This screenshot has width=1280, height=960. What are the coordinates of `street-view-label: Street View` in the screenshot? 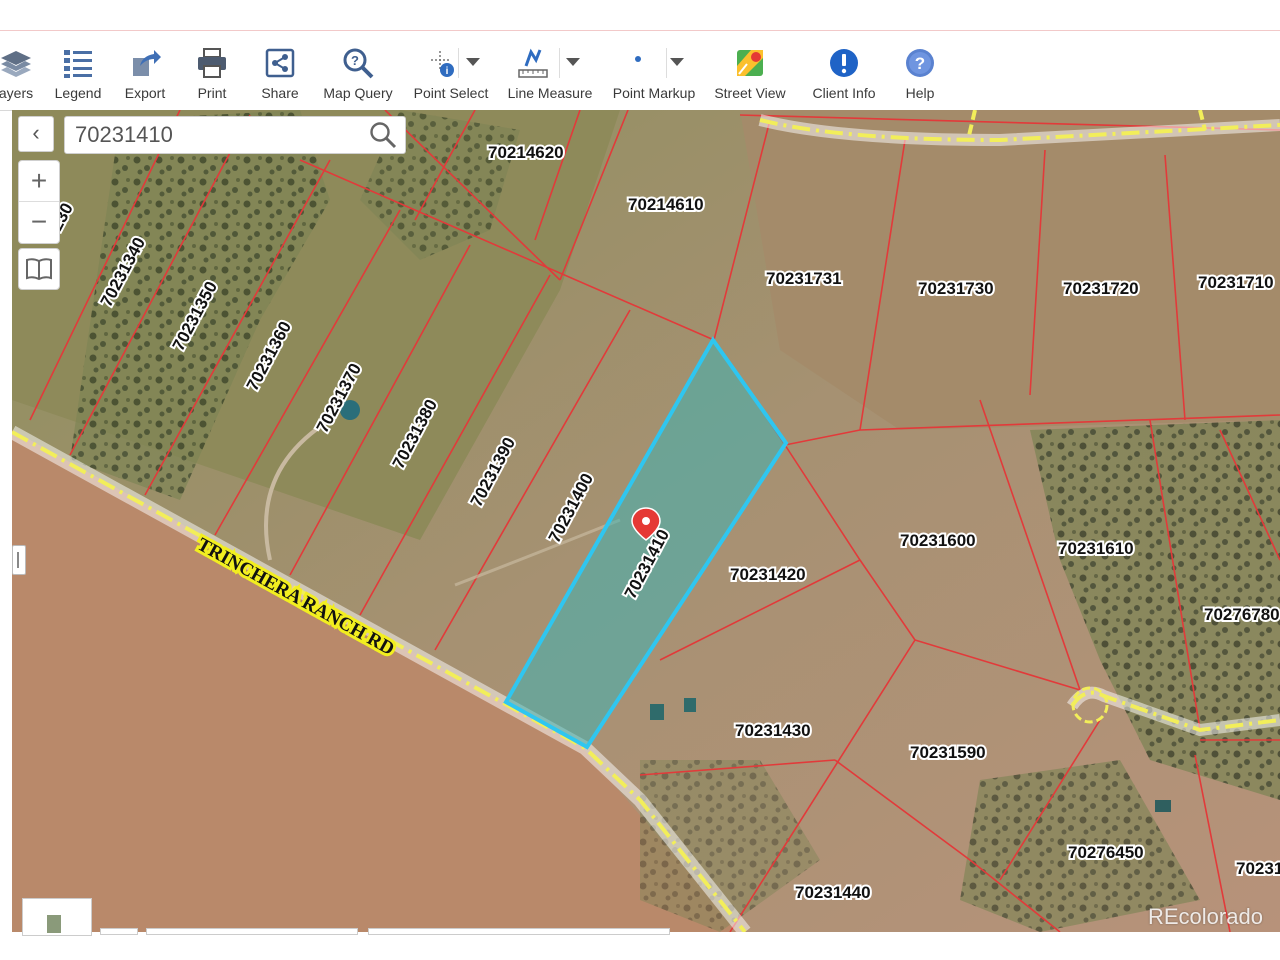 It's located at (750, 93).